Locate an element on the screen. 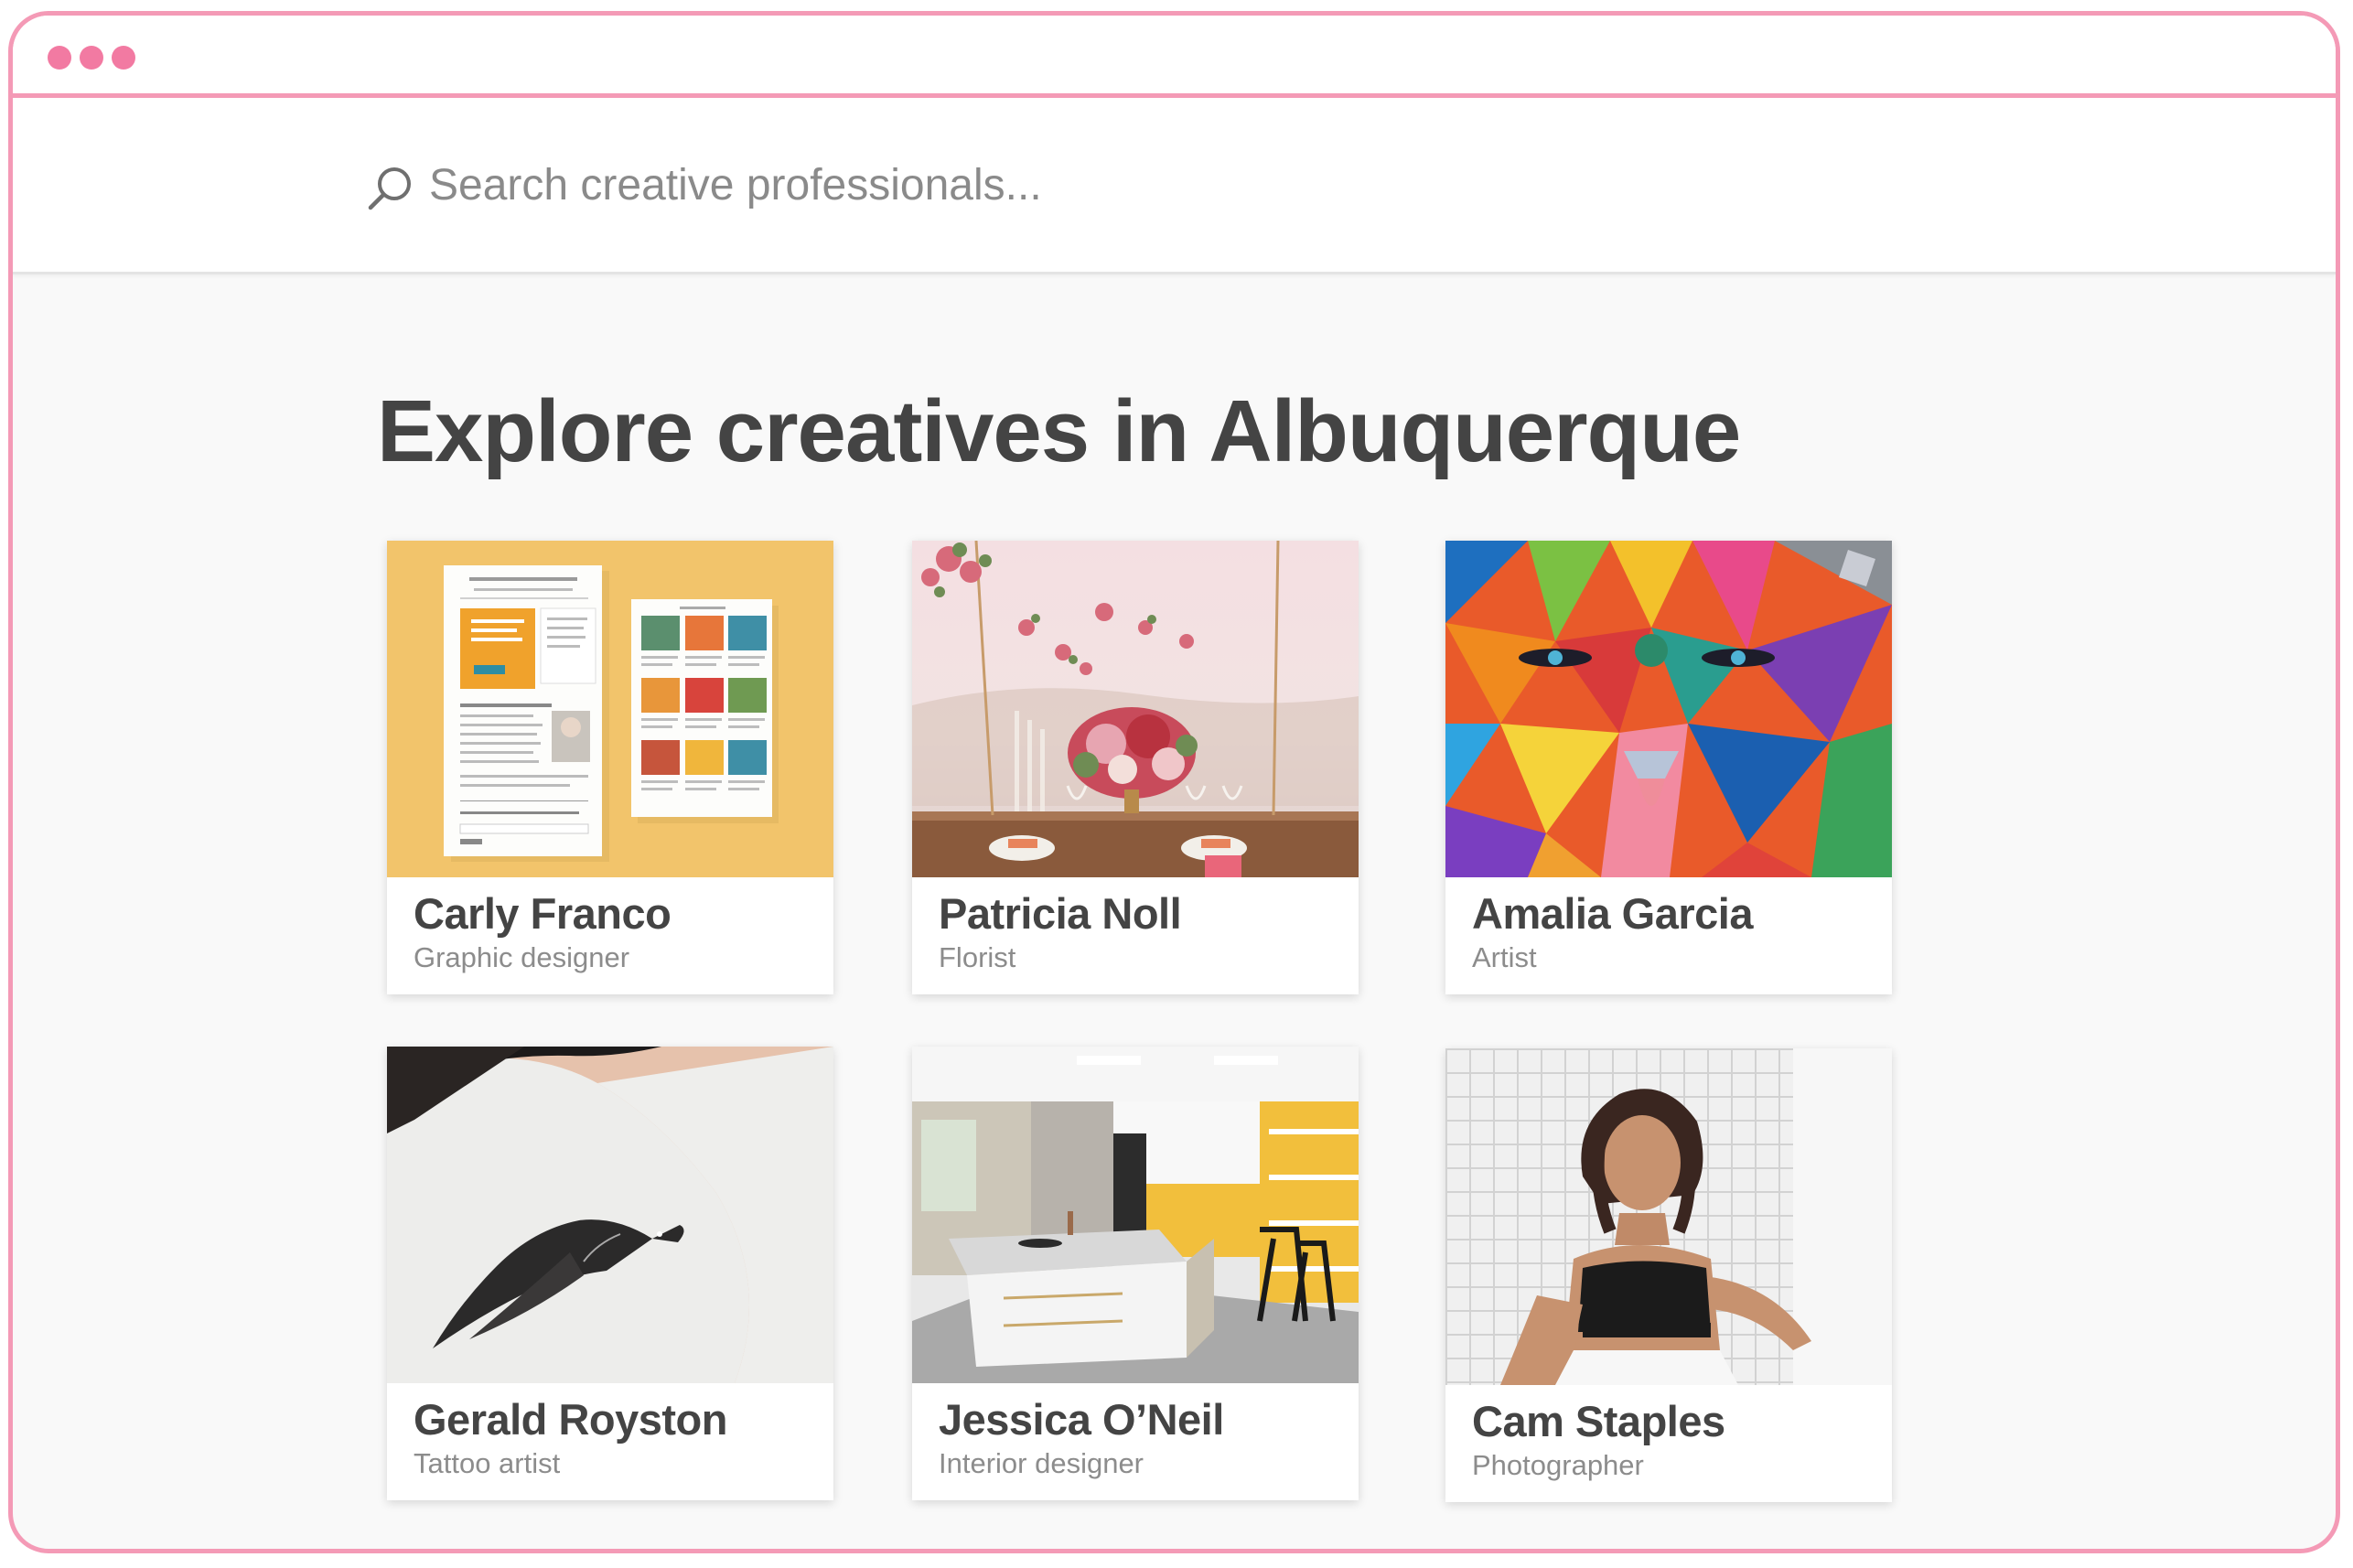 The image size is (2353, 1568). creative-card: Amalia Garcia Artist is located at coordinates (1668, 767).